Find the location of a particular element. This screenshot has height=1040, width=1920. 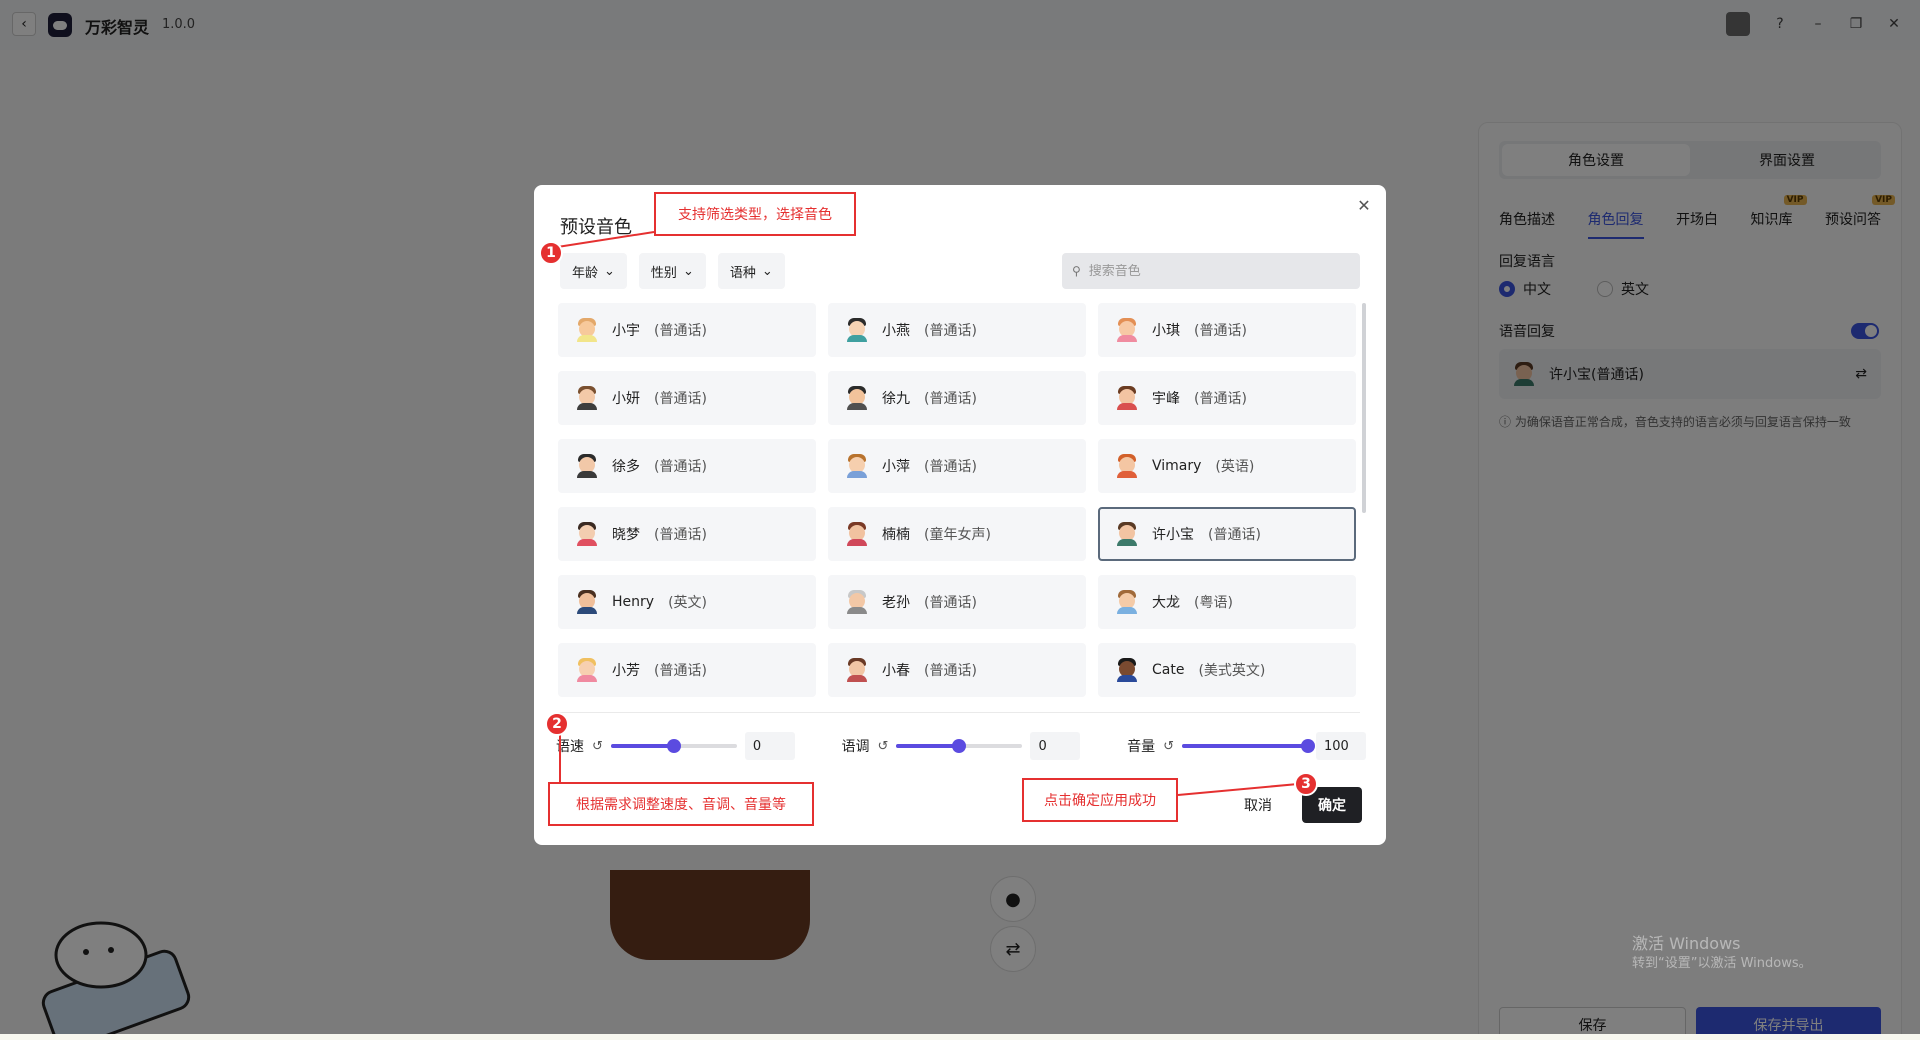

voice-card: 小春 (普通话) is located at coordinates (957, 670).